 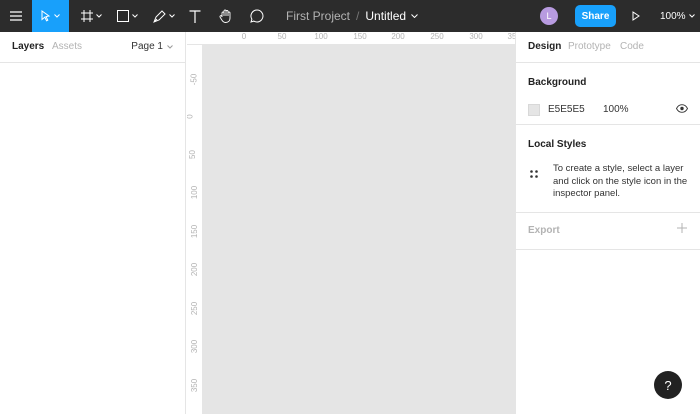 What do you see at coordinates (159, 16) in the screenshot?
I see `pen-icon` at bounding box center [159, 16].